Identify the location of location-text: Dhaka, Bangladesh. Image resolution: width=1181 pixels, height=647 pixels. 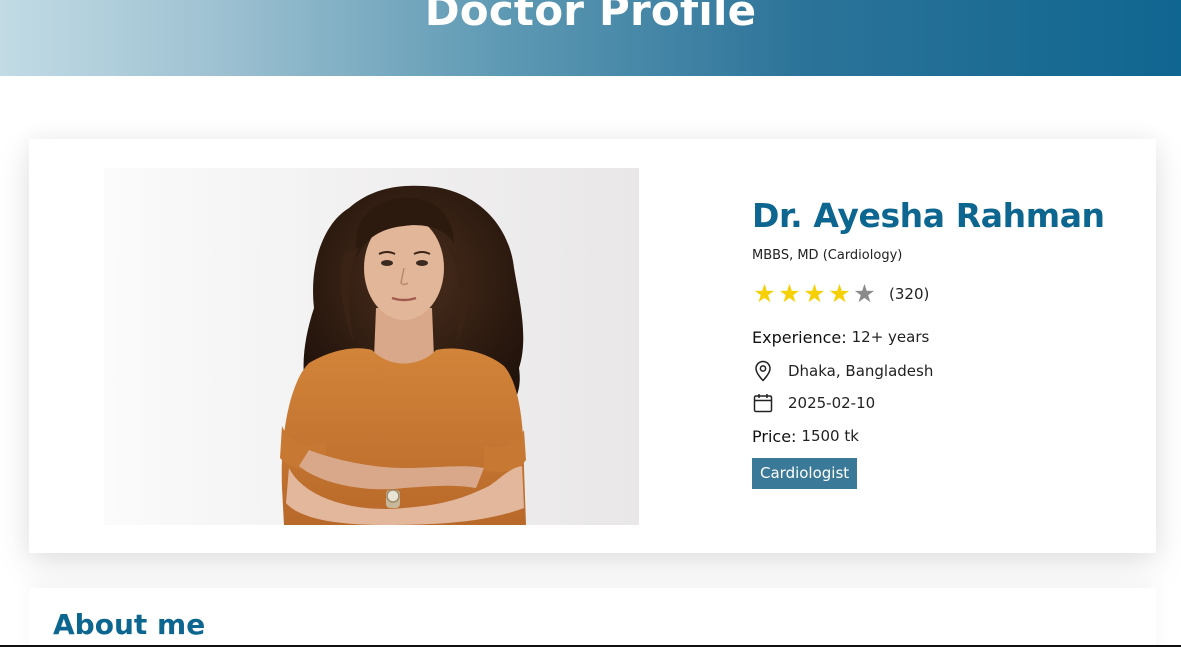
(861, 371).